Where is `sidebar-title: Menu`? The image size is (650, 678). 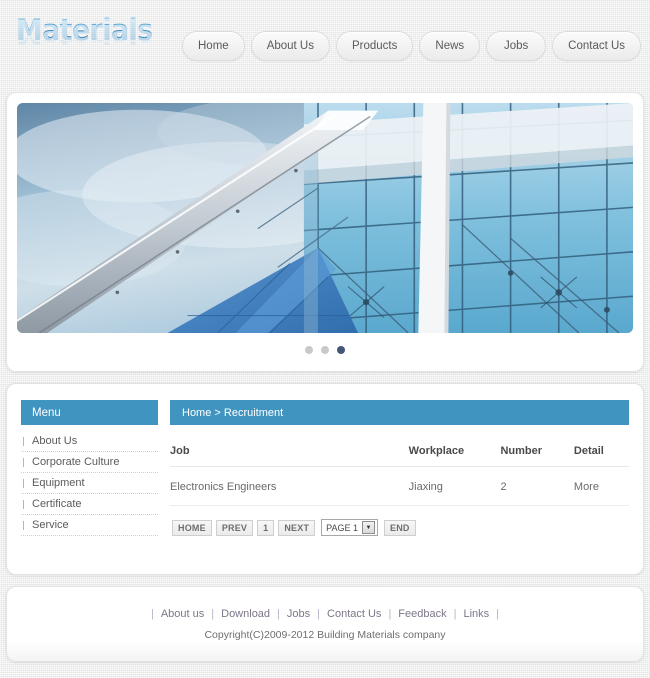 sidebar-title: Menu is located at coordinates (89, 412).